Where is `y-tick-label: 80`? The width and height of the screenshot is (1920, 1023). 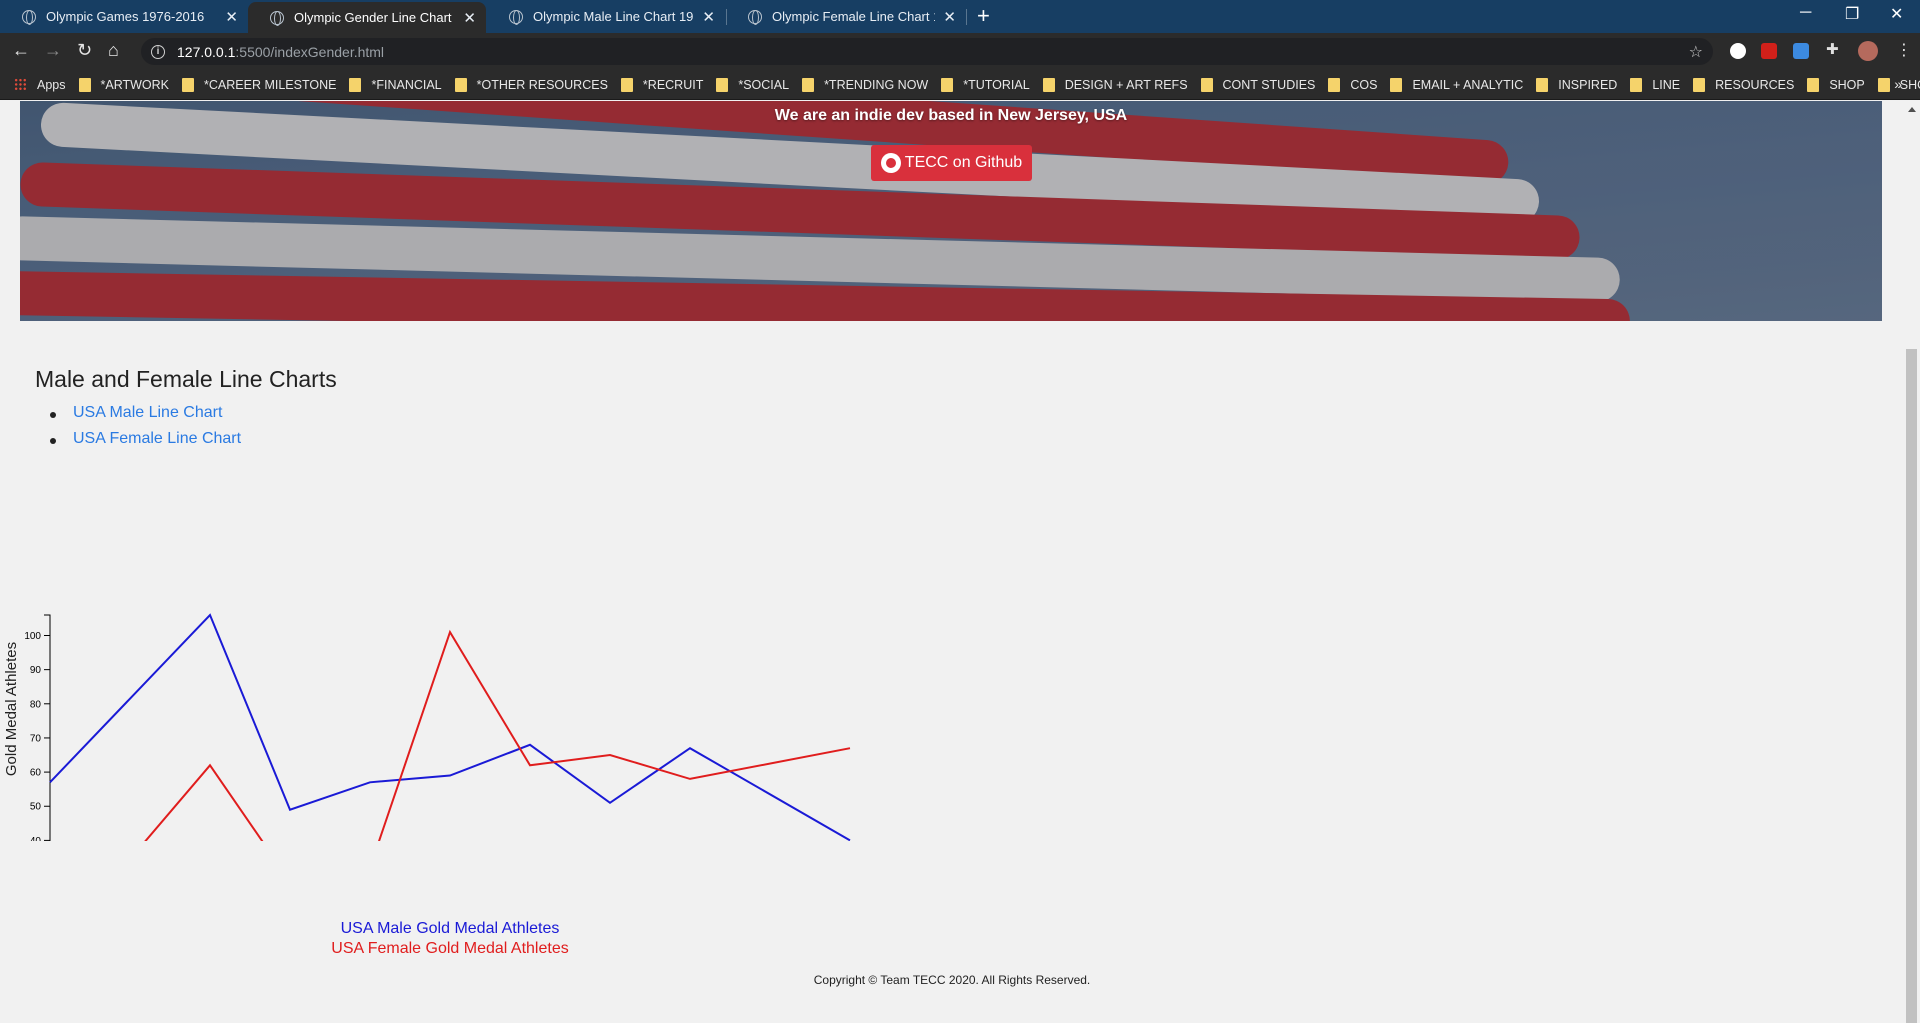
y-tick-label: 80 is located at coordinates (36, 704).